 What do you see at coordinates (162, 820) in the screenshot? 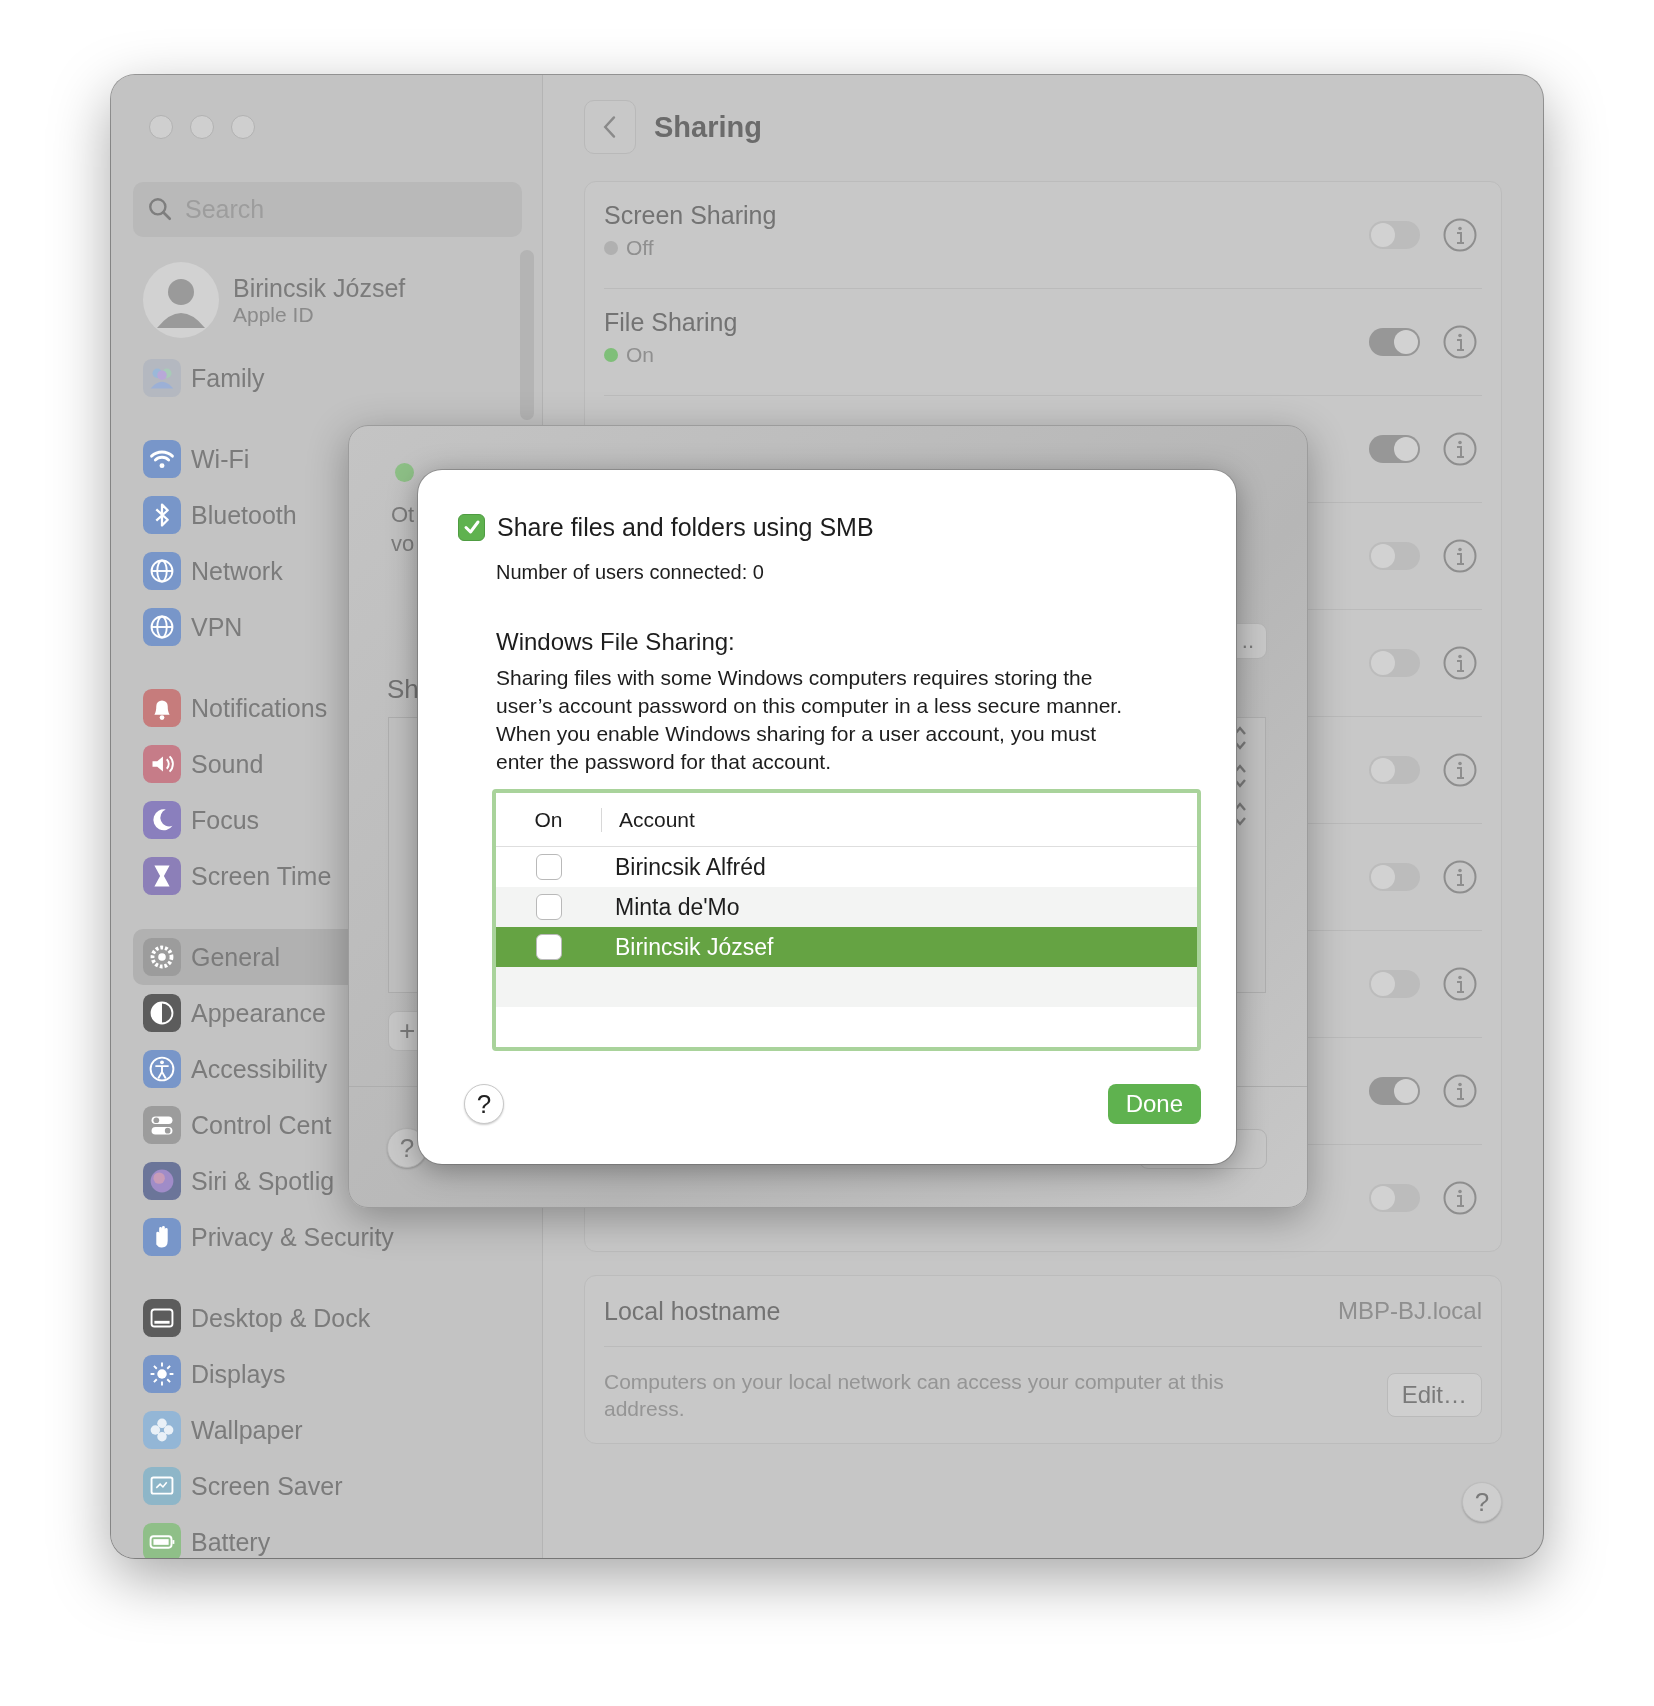
I see `moon-icon` at bounding box center [162, 820].